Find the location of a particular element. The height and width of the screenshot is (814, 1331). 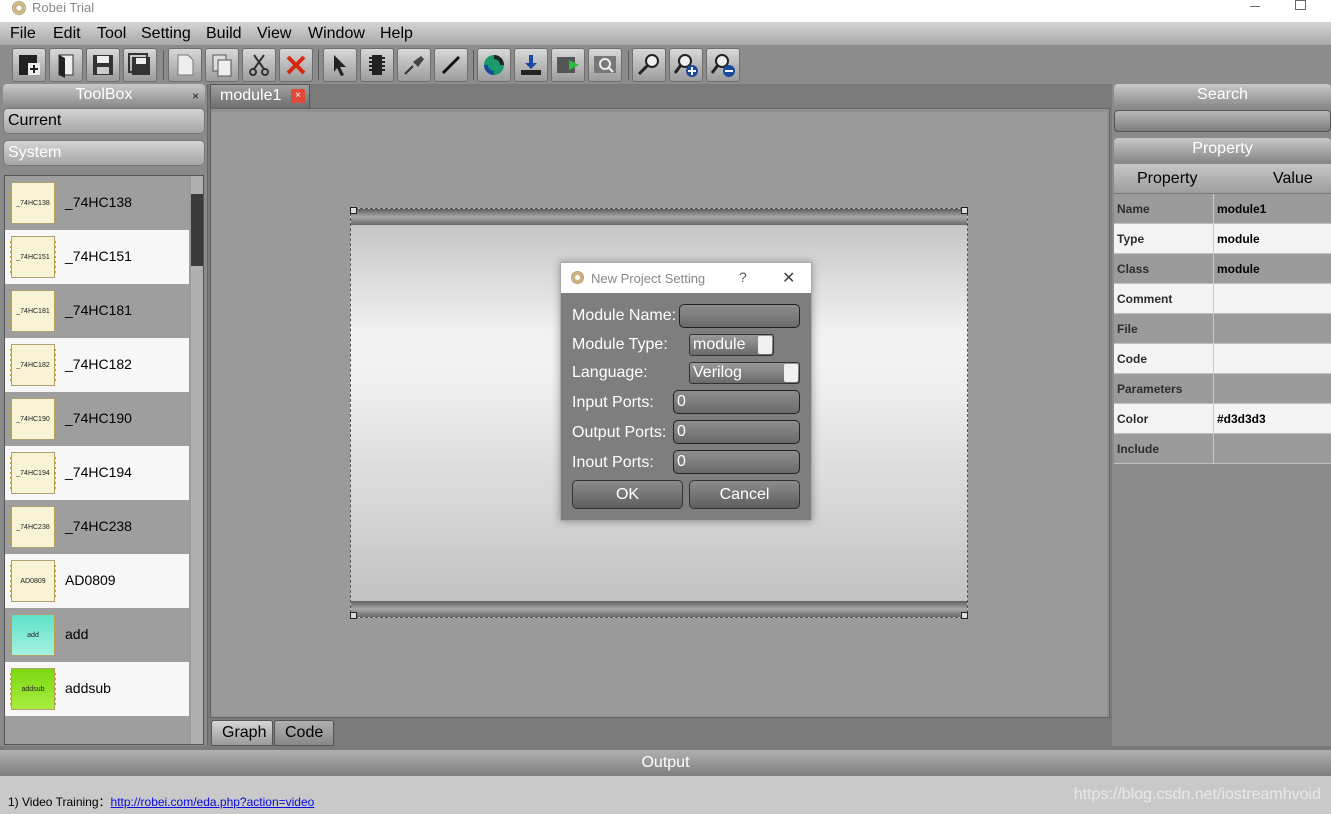

property-table-header: Property Value is located at coordinates (1222, 179).